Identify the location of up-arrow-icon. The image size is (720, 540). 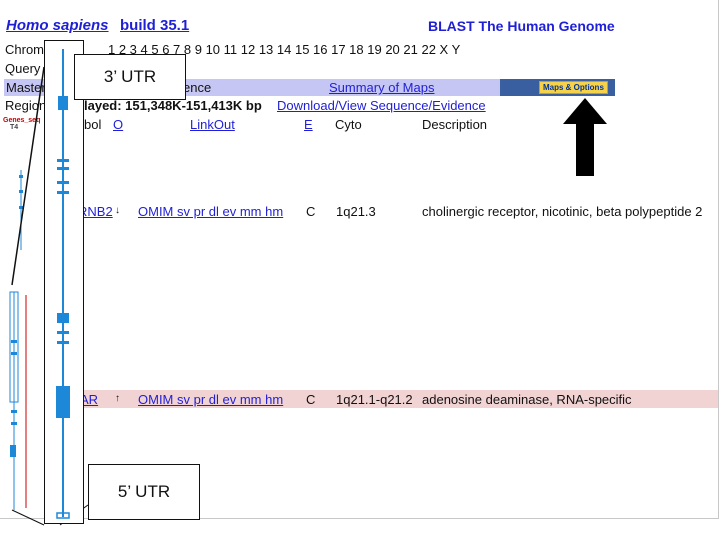
(585, 137).